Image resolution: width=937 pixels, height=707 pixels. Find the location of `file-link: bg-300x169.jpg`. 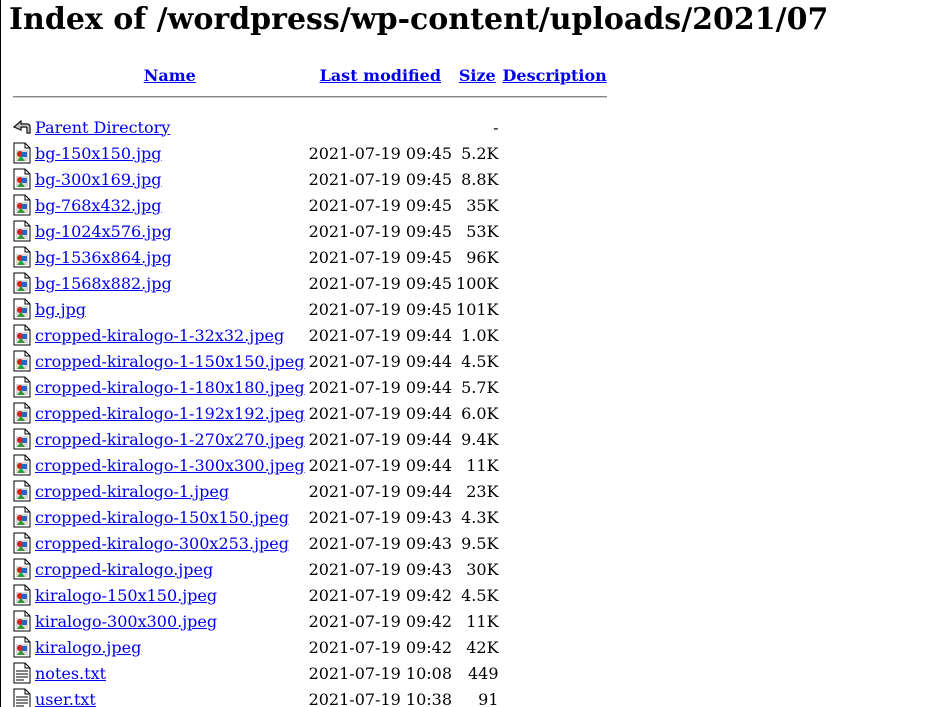

file-link: bg-300x169.jpg is located at coordinates (98, 179).